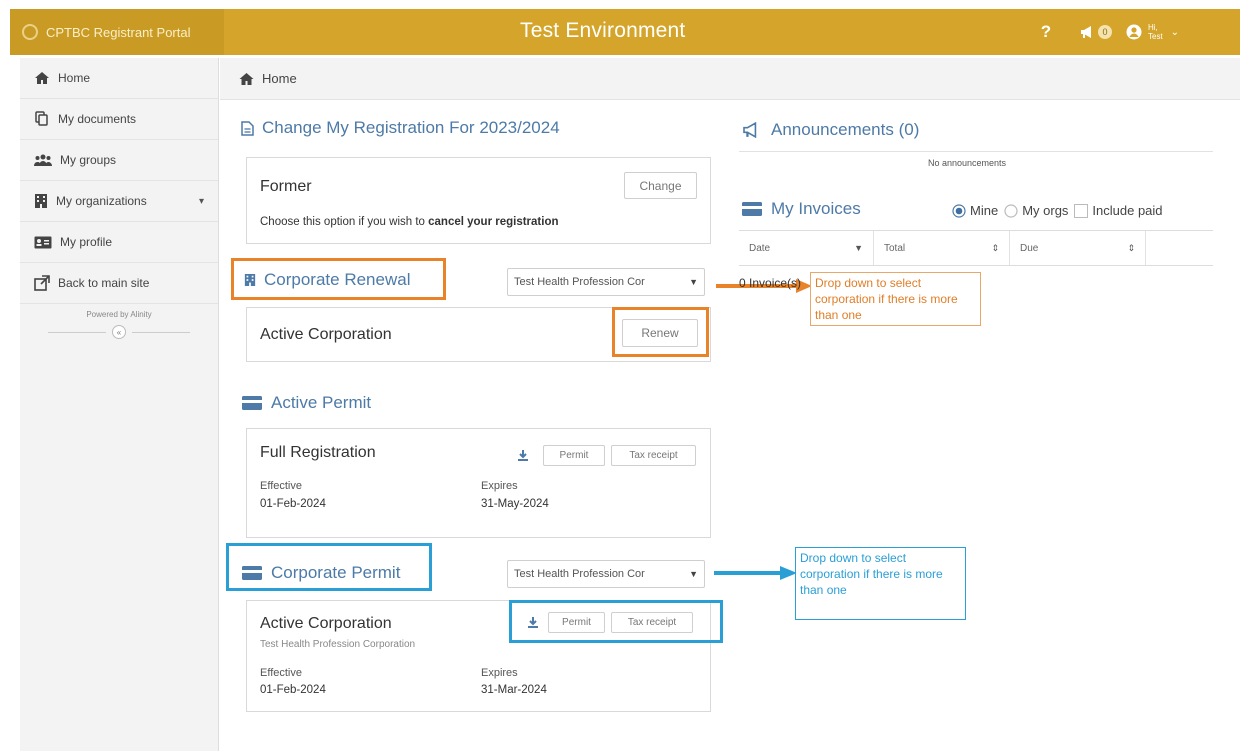 The width and height of the screenshot is (1248, 751). What do you see at coordinates (306, 403) in the screenshot?
I see `active-permit-title: Active Permit` at bounding box center [306, 403].